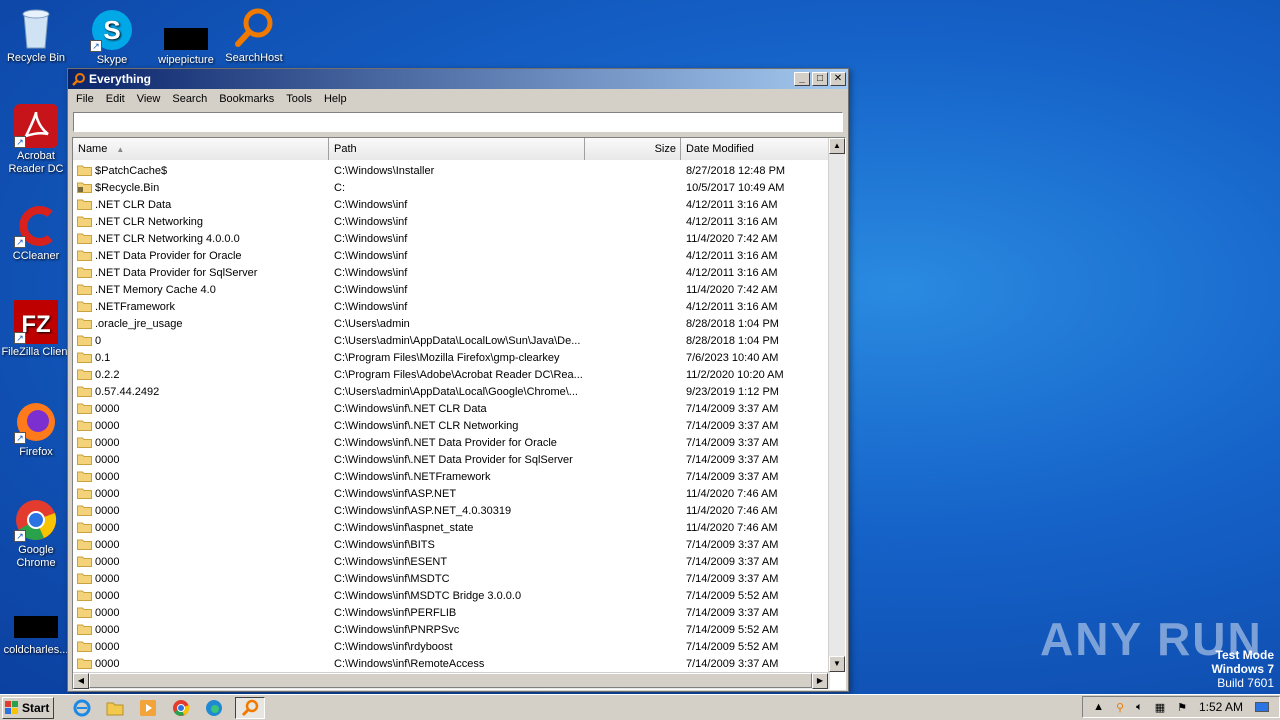 This screenshot has width=1280, height=720. What do you see at coordinates (732, 459) in the screenshot?
I see `cell-date-modified: 7/14/2009 3:37 AM` at bounding box center [732, 459].